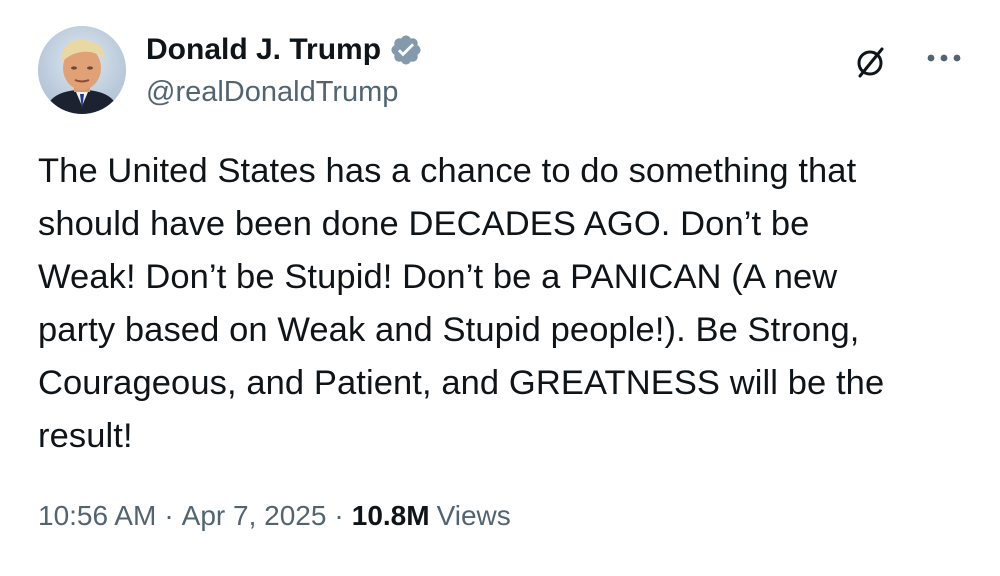 This screenshot has width=1000, height=576. What do you see at coordinates (263, 50) in the screenshot?
I see `author-display-name: Donald J. Trump` at bounding box center [263, 50].